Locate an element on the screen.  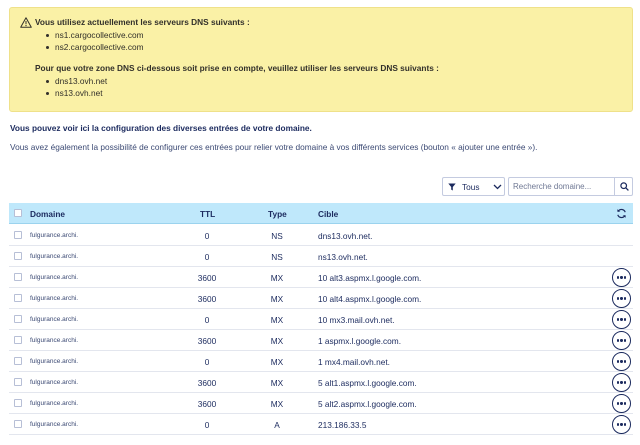
table-row: fulgurance.archi. 0 NS dns13.ovh.net. is located at coordinates (321, 235).